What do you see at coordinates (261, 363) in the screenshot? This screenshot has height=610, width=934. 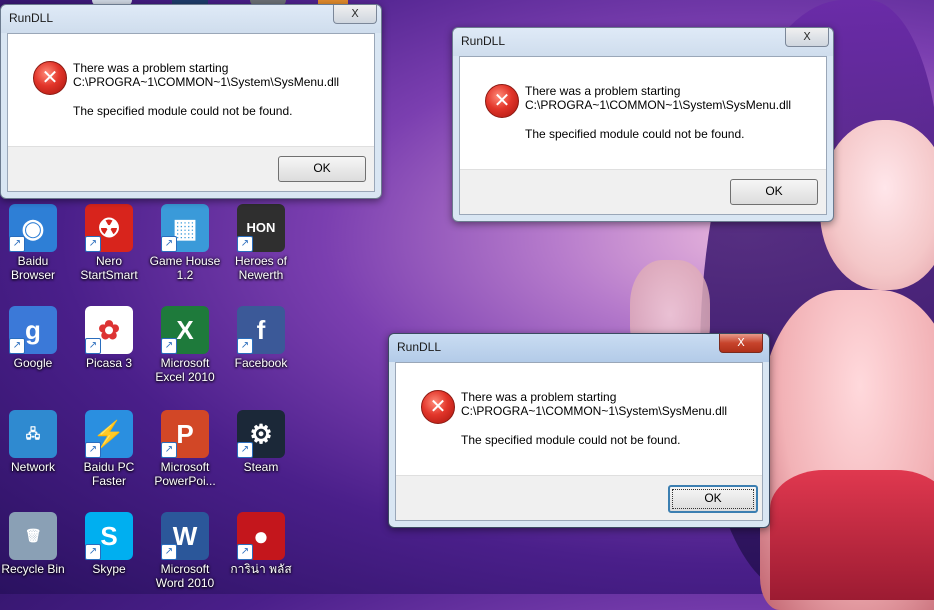 I see `desktop-shortcut-label: Facebook` at bounding box center [261, 363].